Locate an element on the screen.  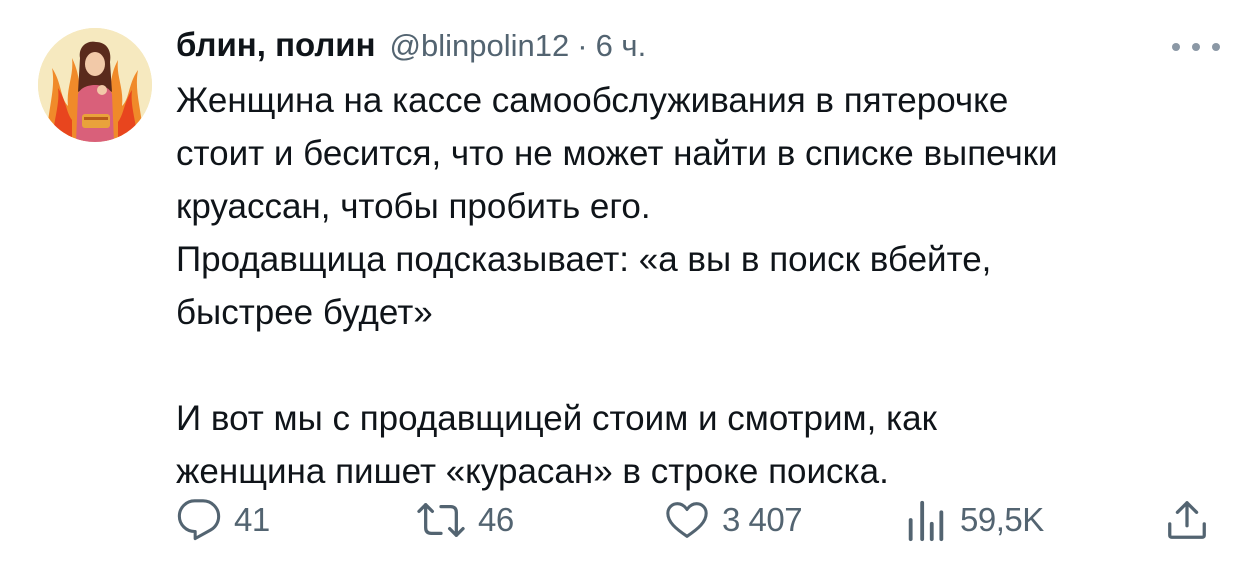
avatar is located at coordinates (95, 85).